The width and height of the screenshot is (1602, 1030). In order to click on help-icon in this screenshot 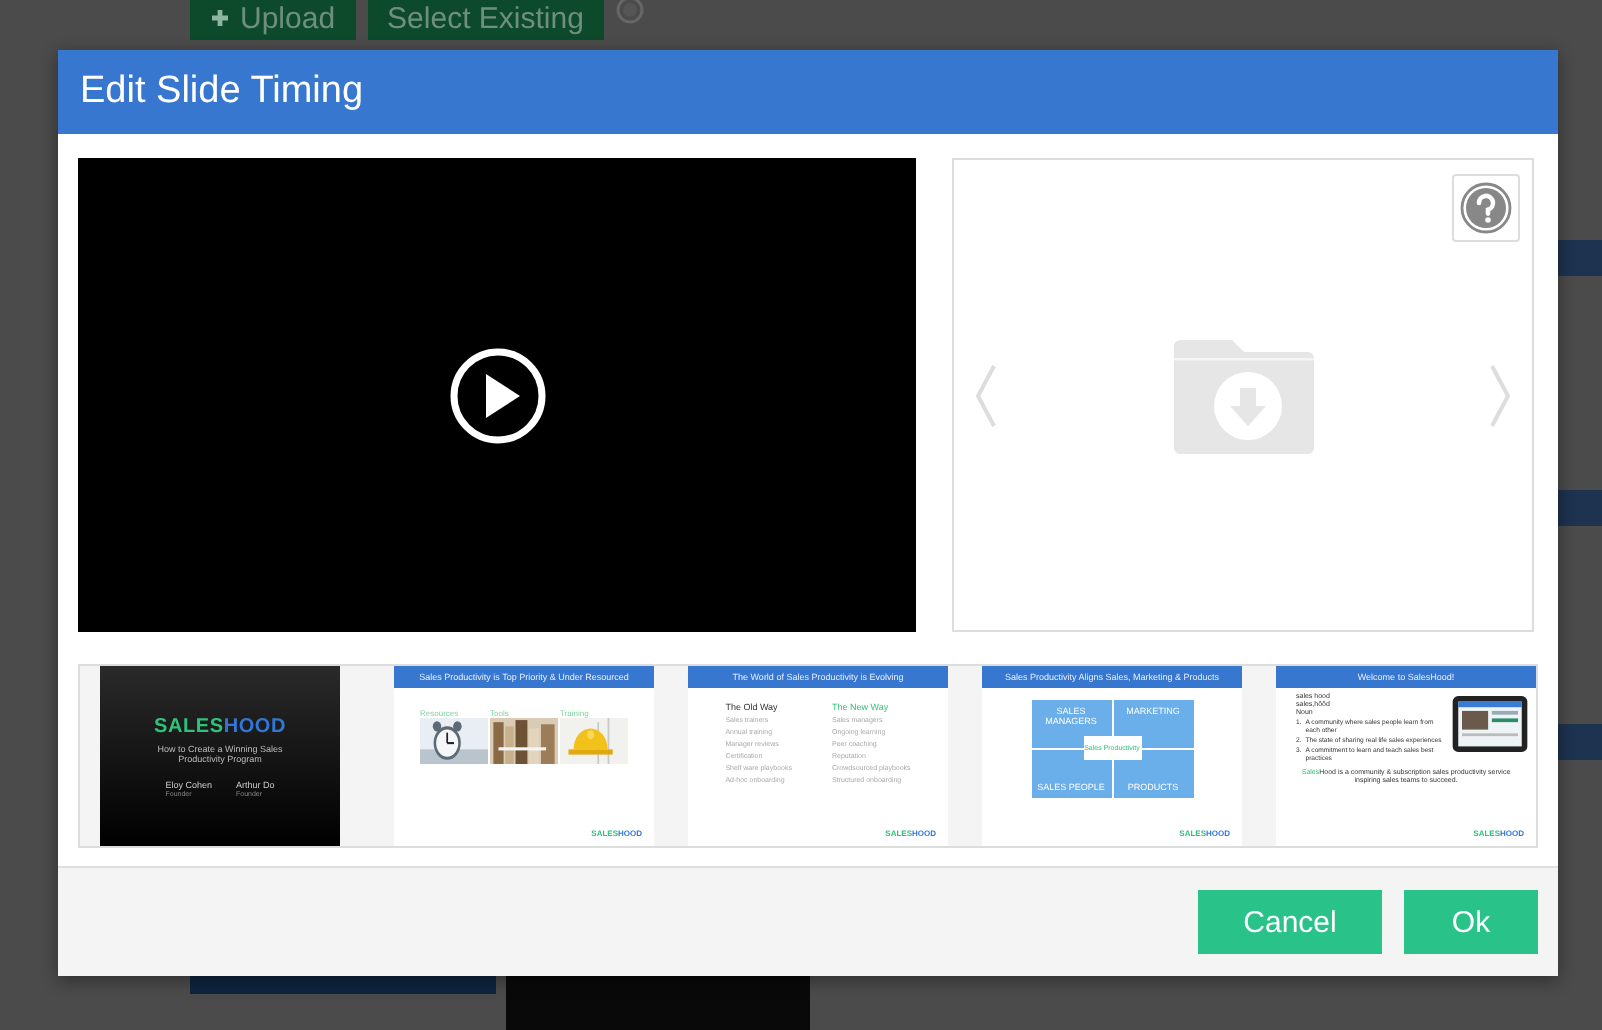, I will do `click(1486, 208)`.